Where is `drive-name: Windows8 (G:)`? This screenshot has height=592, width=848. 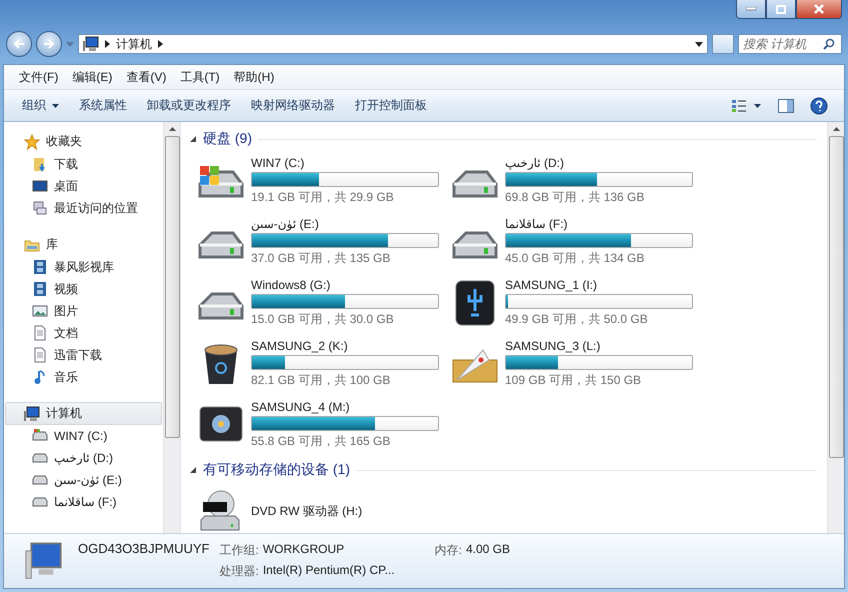 drive-name: Windows8 (G:) is located at coordinates (345, 285).